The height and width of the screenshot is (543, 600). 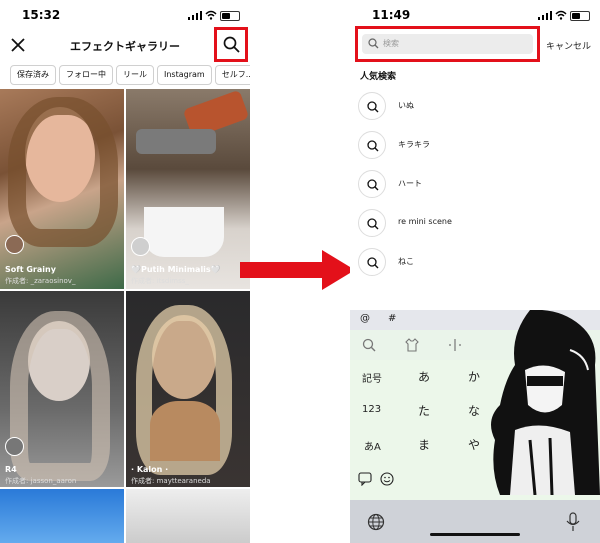 I want to click on cancel-button: キャンセル, so click(x=568, y=45).